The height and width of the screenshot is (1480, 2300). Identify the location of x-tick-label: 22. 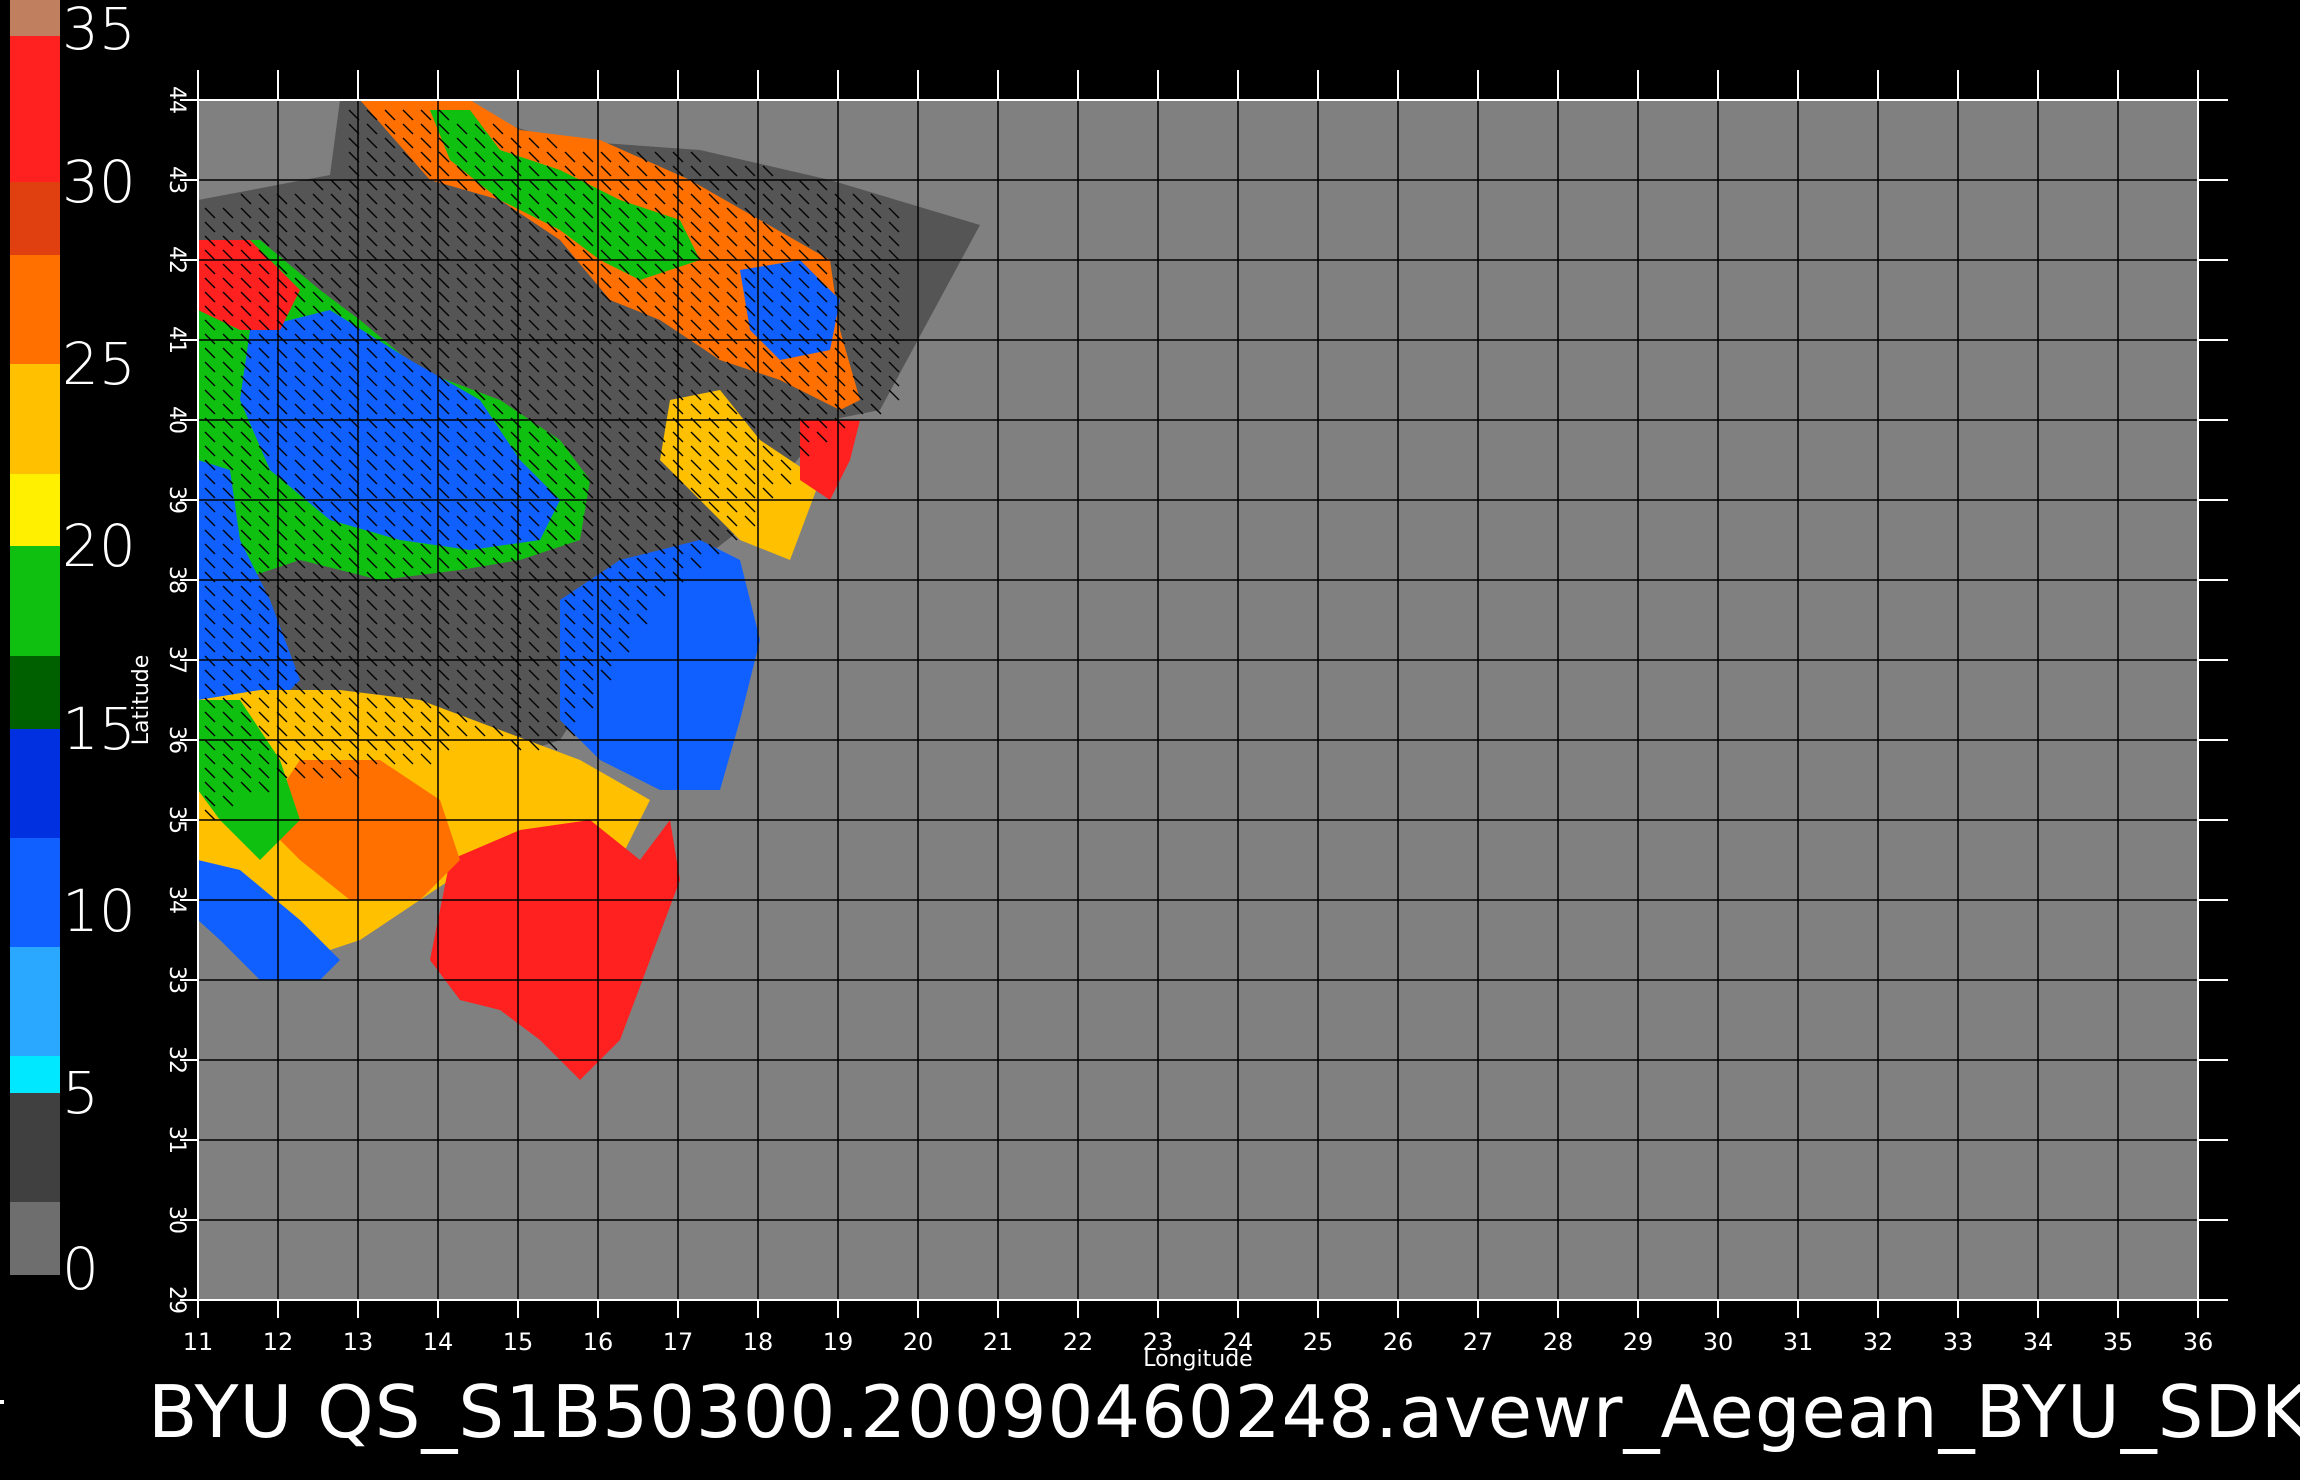
(1078, 1342).